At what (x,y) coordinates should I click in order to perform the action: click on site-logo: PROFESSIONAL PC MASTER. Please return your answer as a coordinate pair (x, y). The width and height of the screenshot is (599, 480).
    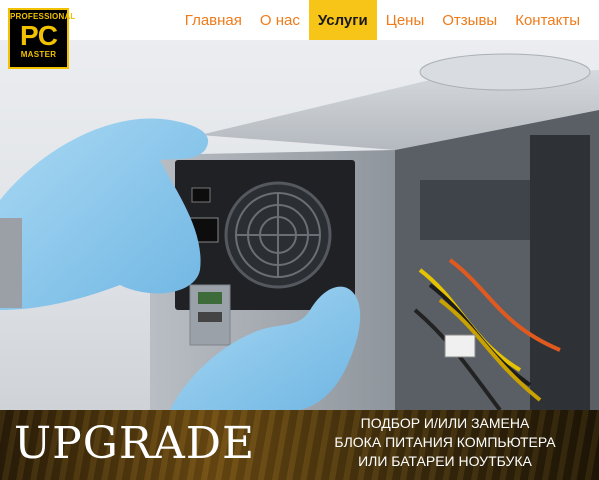
    Looking at the image, I should click on (41, 38).